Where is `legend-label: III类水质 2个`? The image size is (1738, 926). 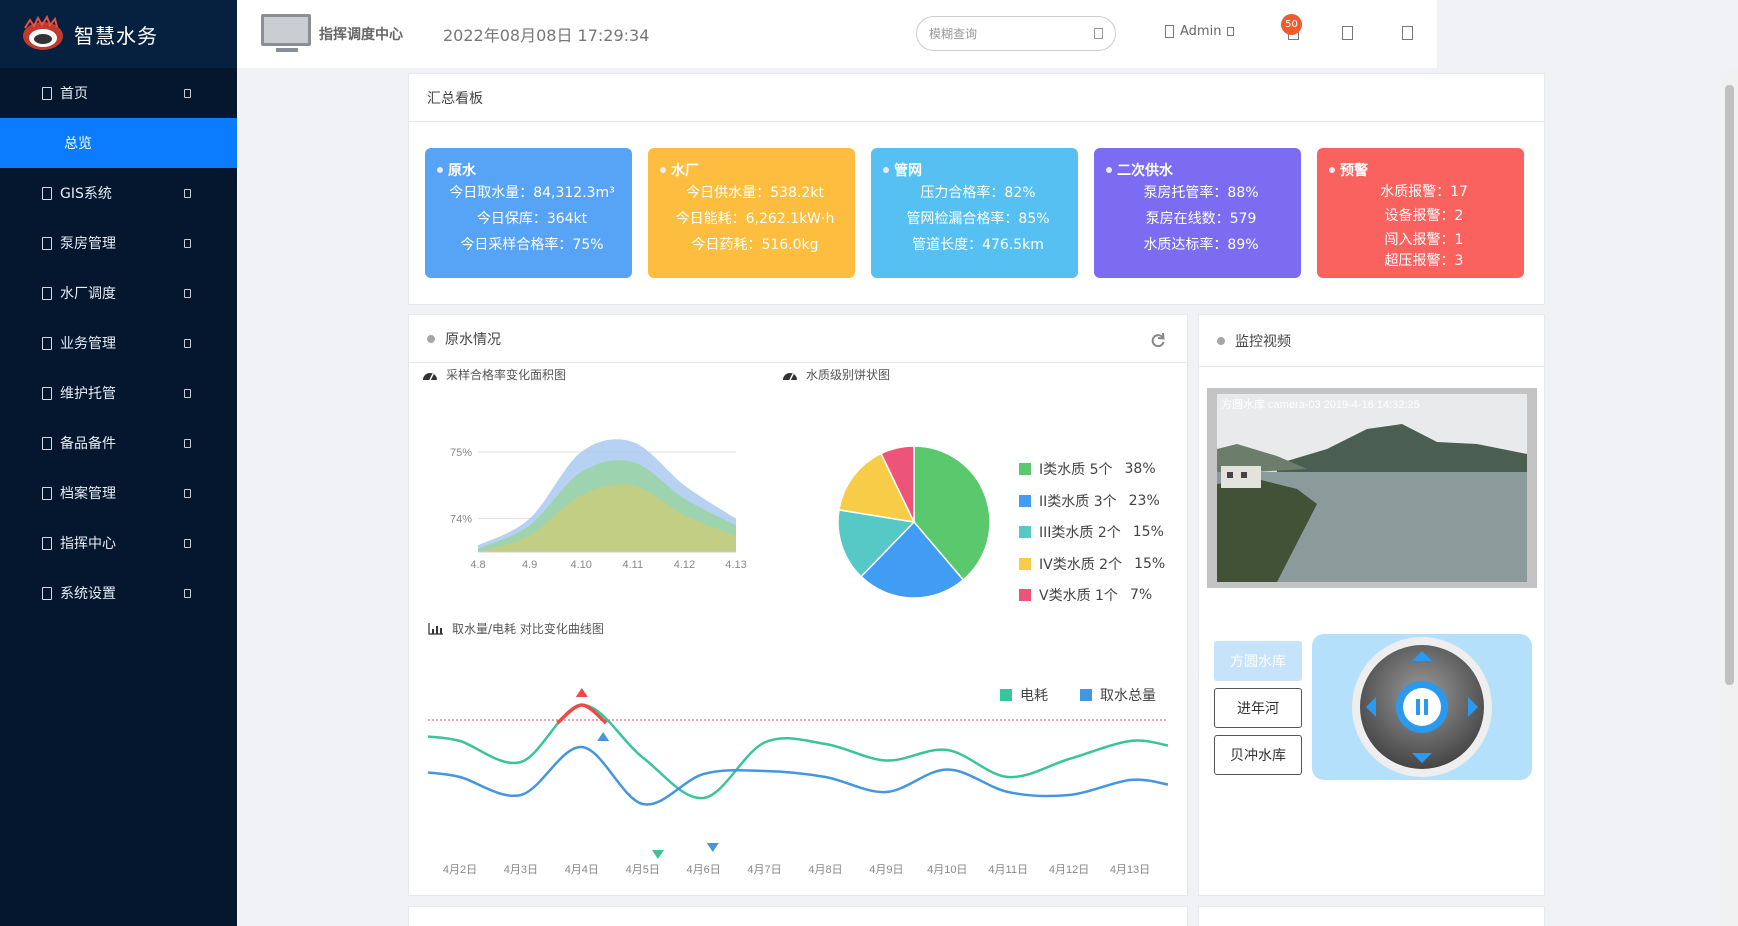 legend-label: III类水质 2个 is located at coordinates (1080, 533).